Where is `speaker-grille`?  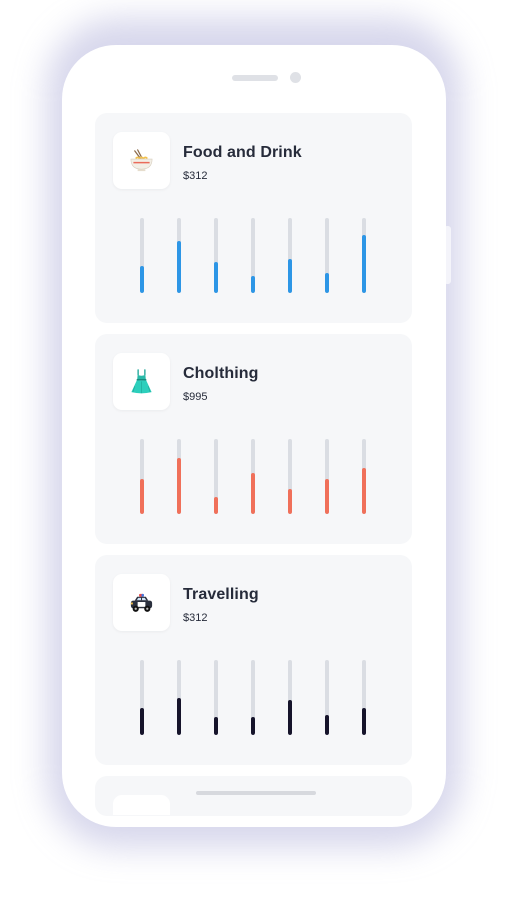
speaker-grille is located at coordinates (255, 78).